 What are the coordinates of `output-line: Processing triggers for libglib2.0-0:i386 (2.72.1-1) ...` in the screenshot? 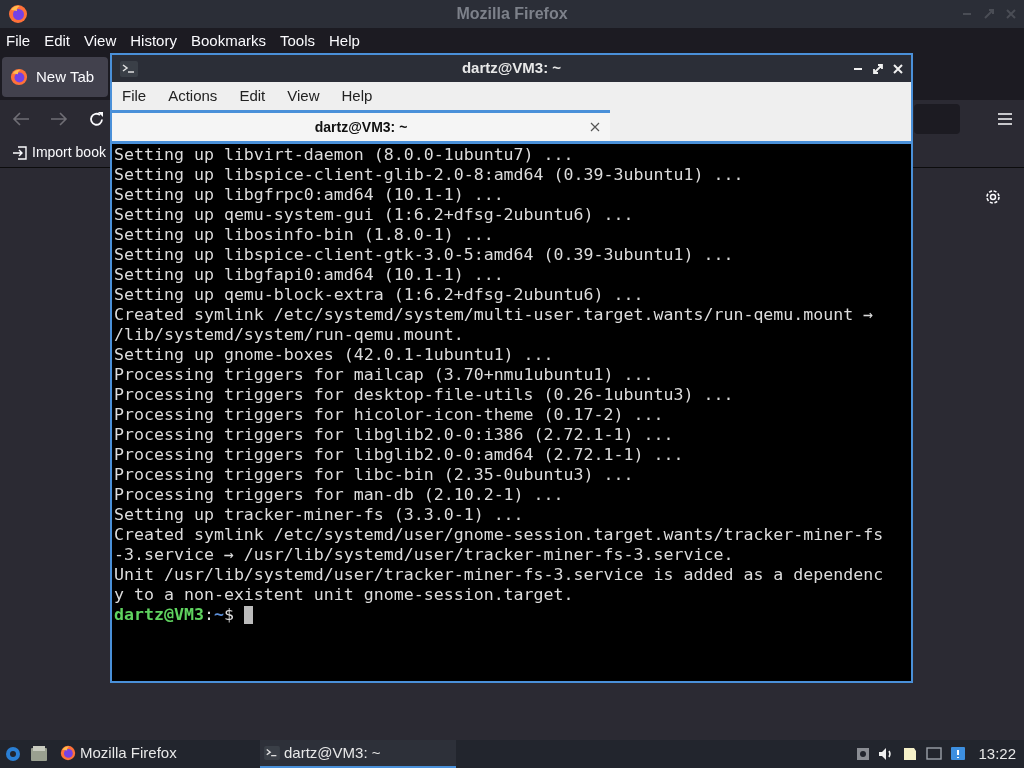 It's located at (394, 435).